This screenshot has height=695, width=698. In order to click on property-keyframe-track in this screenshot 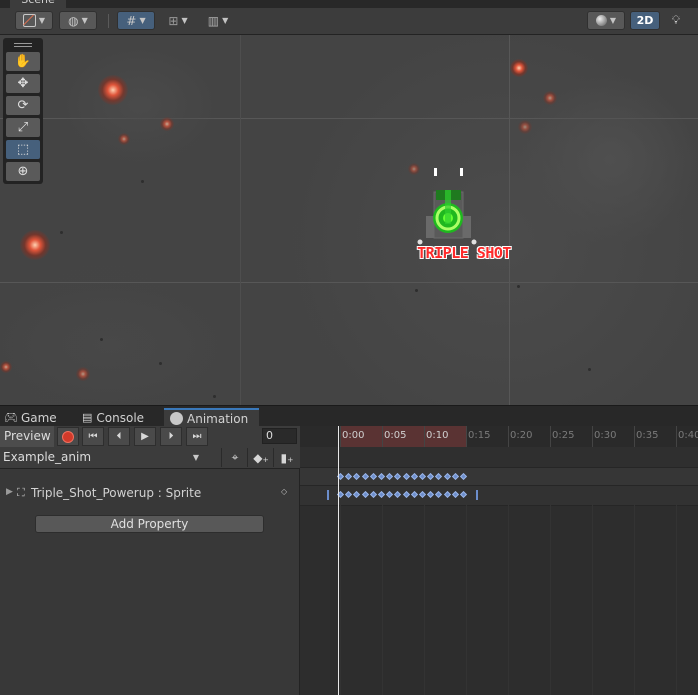, I will do `click(499, 495)`.